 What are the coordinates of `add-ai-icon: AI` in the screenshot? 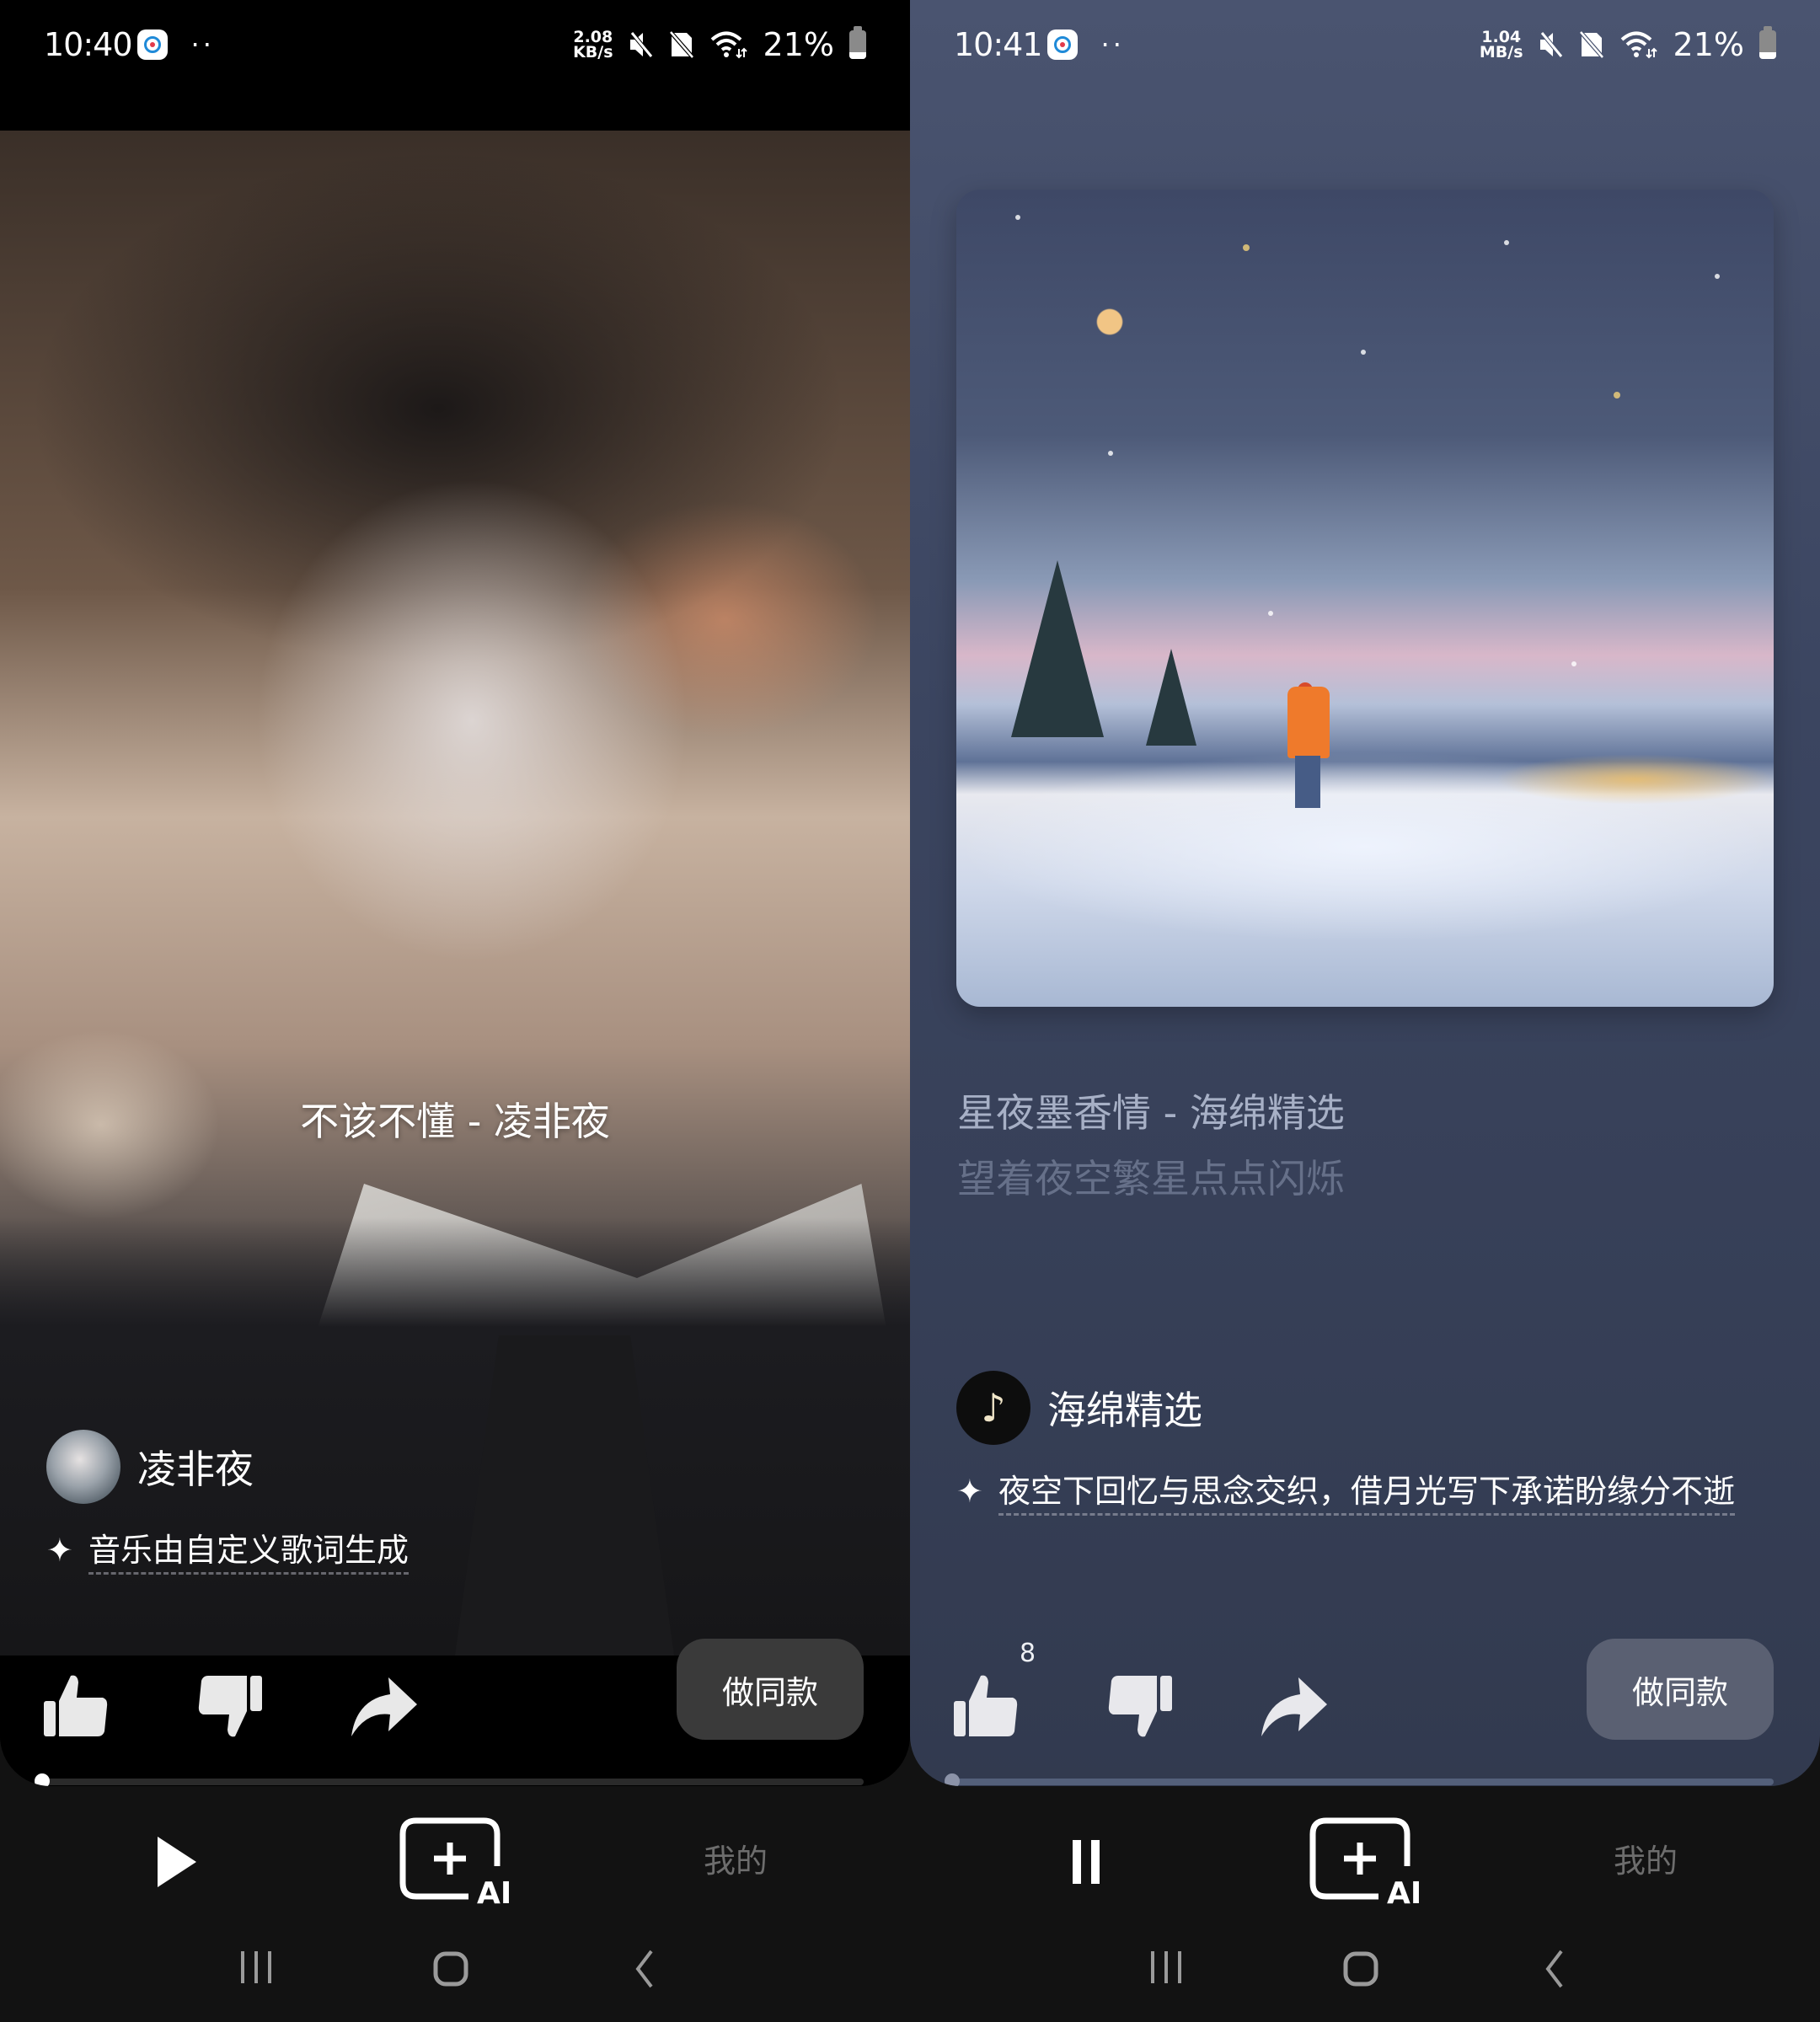 It's located at (1365, 1864).